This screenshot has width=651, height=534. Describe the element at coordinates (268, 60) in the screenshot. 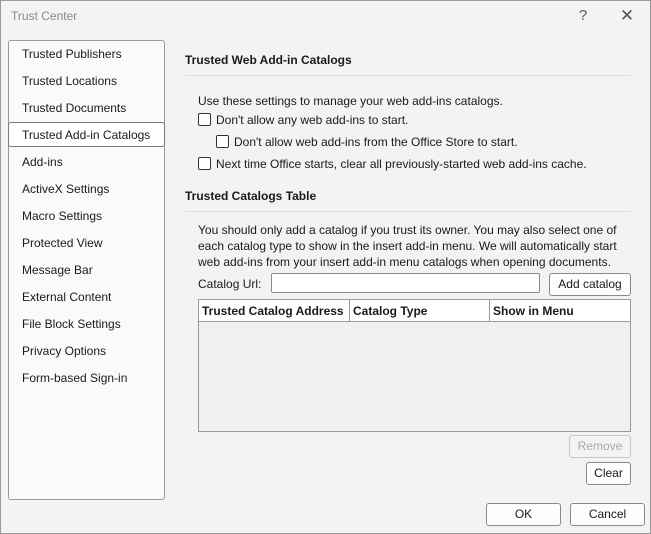

I see `web-catalogs-heading: Trusted Web Add-in Catalogs` at that location.